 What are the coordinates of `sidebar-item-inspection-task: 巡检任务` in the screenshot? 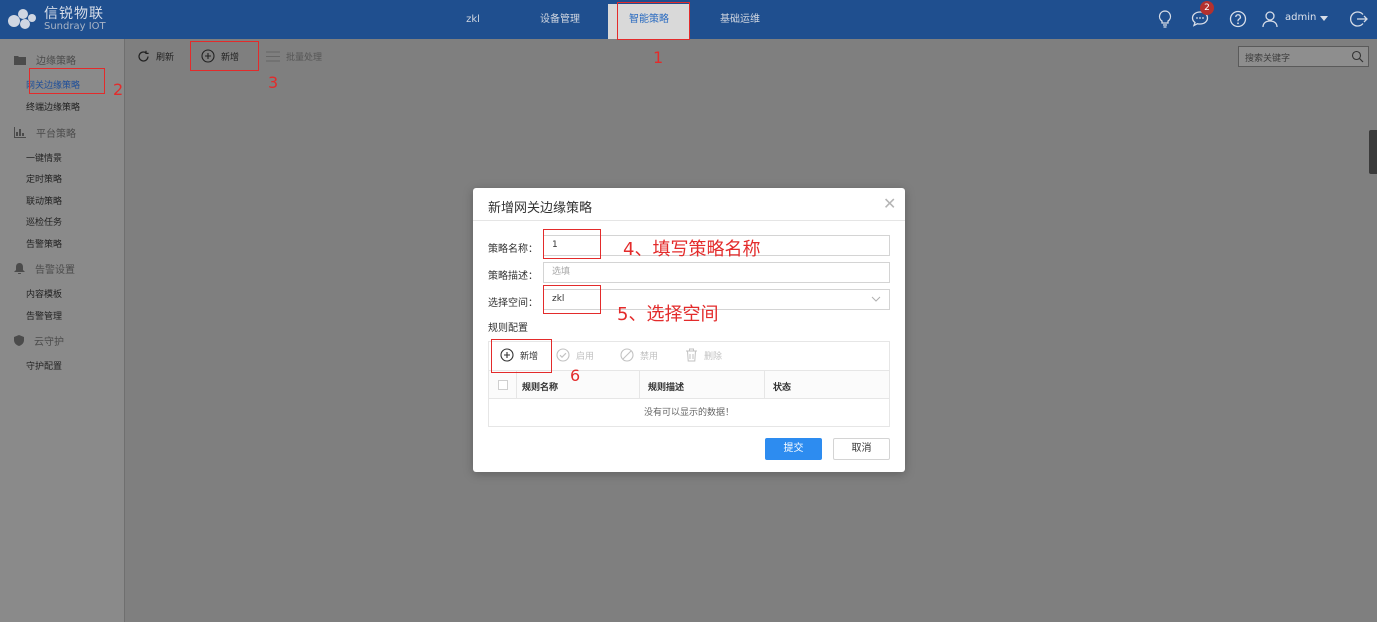 It's located at (44, 221).